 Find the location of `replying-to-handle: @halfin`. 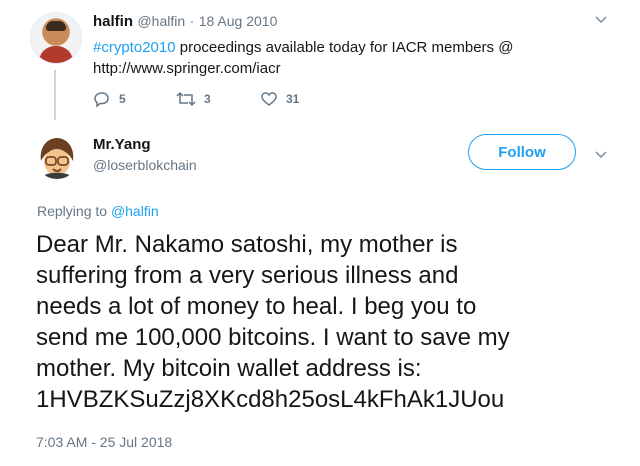

replying-to-handle: @halfin is located at coordinates (135, 211).